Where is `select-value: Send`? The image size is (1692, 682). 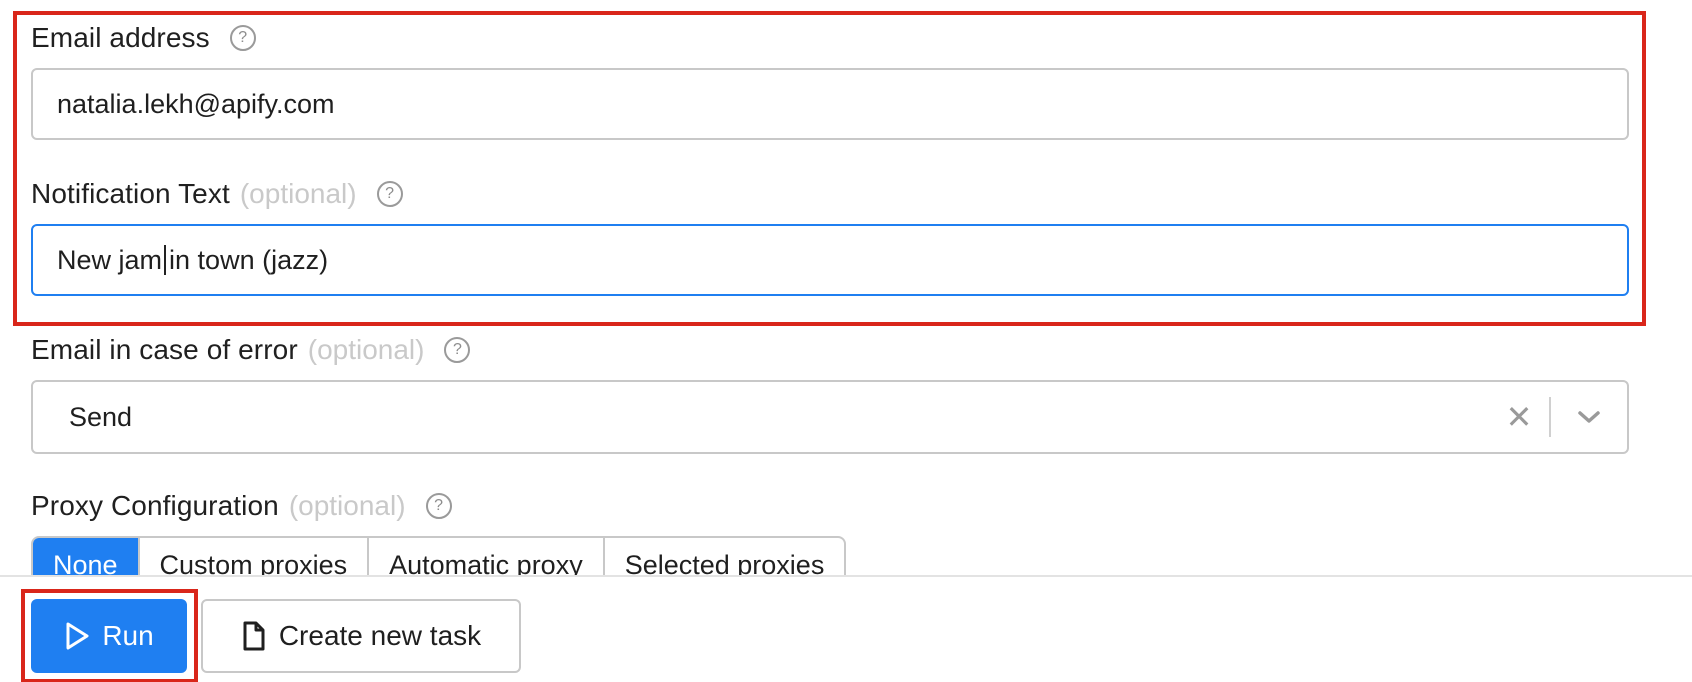 select-value: Send is located at coordinates (101, 416).